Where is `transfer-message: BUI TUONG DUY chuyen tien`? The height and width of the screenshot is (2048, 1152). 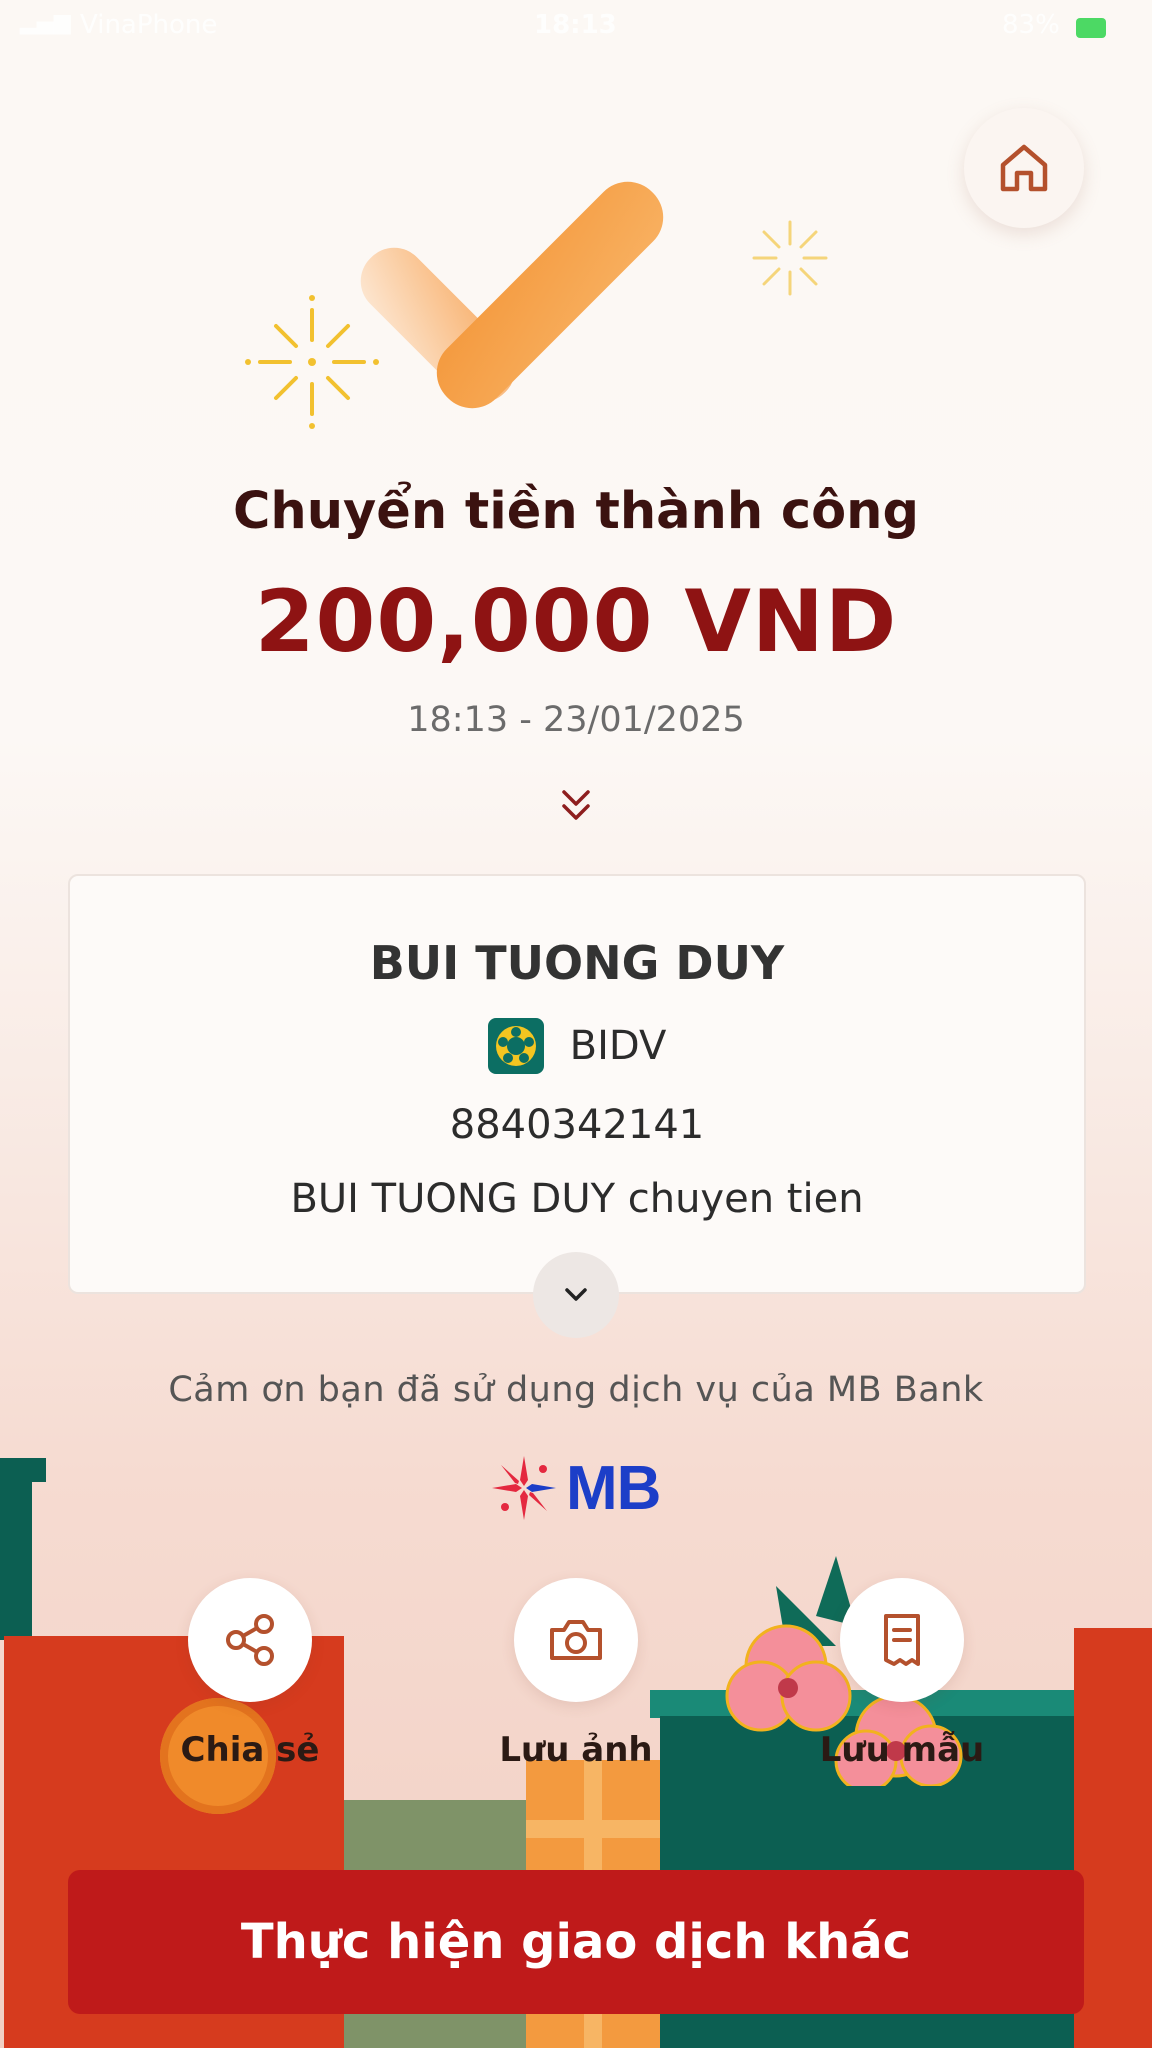 transfer-message: BUI TUONG DUY chuyen tien is located at coordinates (577, 1199).